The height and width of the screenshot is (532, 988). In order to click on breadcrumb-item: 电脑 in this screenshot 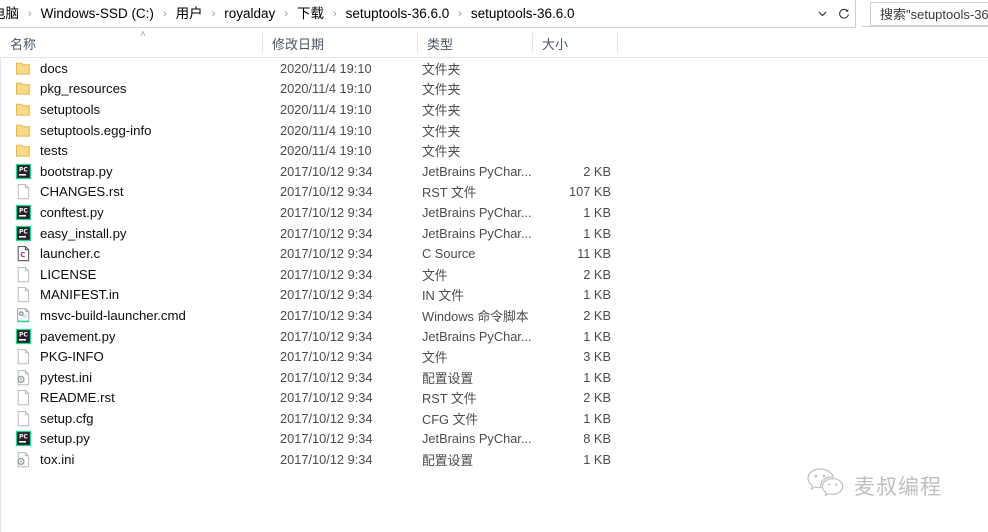, I will do `click(11, 14)`.